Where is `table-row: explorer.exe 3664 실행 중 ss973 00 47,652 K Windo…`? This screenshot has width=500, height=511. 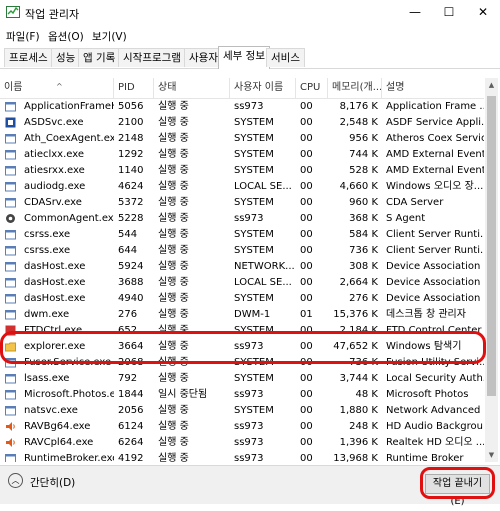
table-row: explorer.exe 3664 실행 중 ss973 00 47,652 K Windo… is located at coordinates (242, 347).